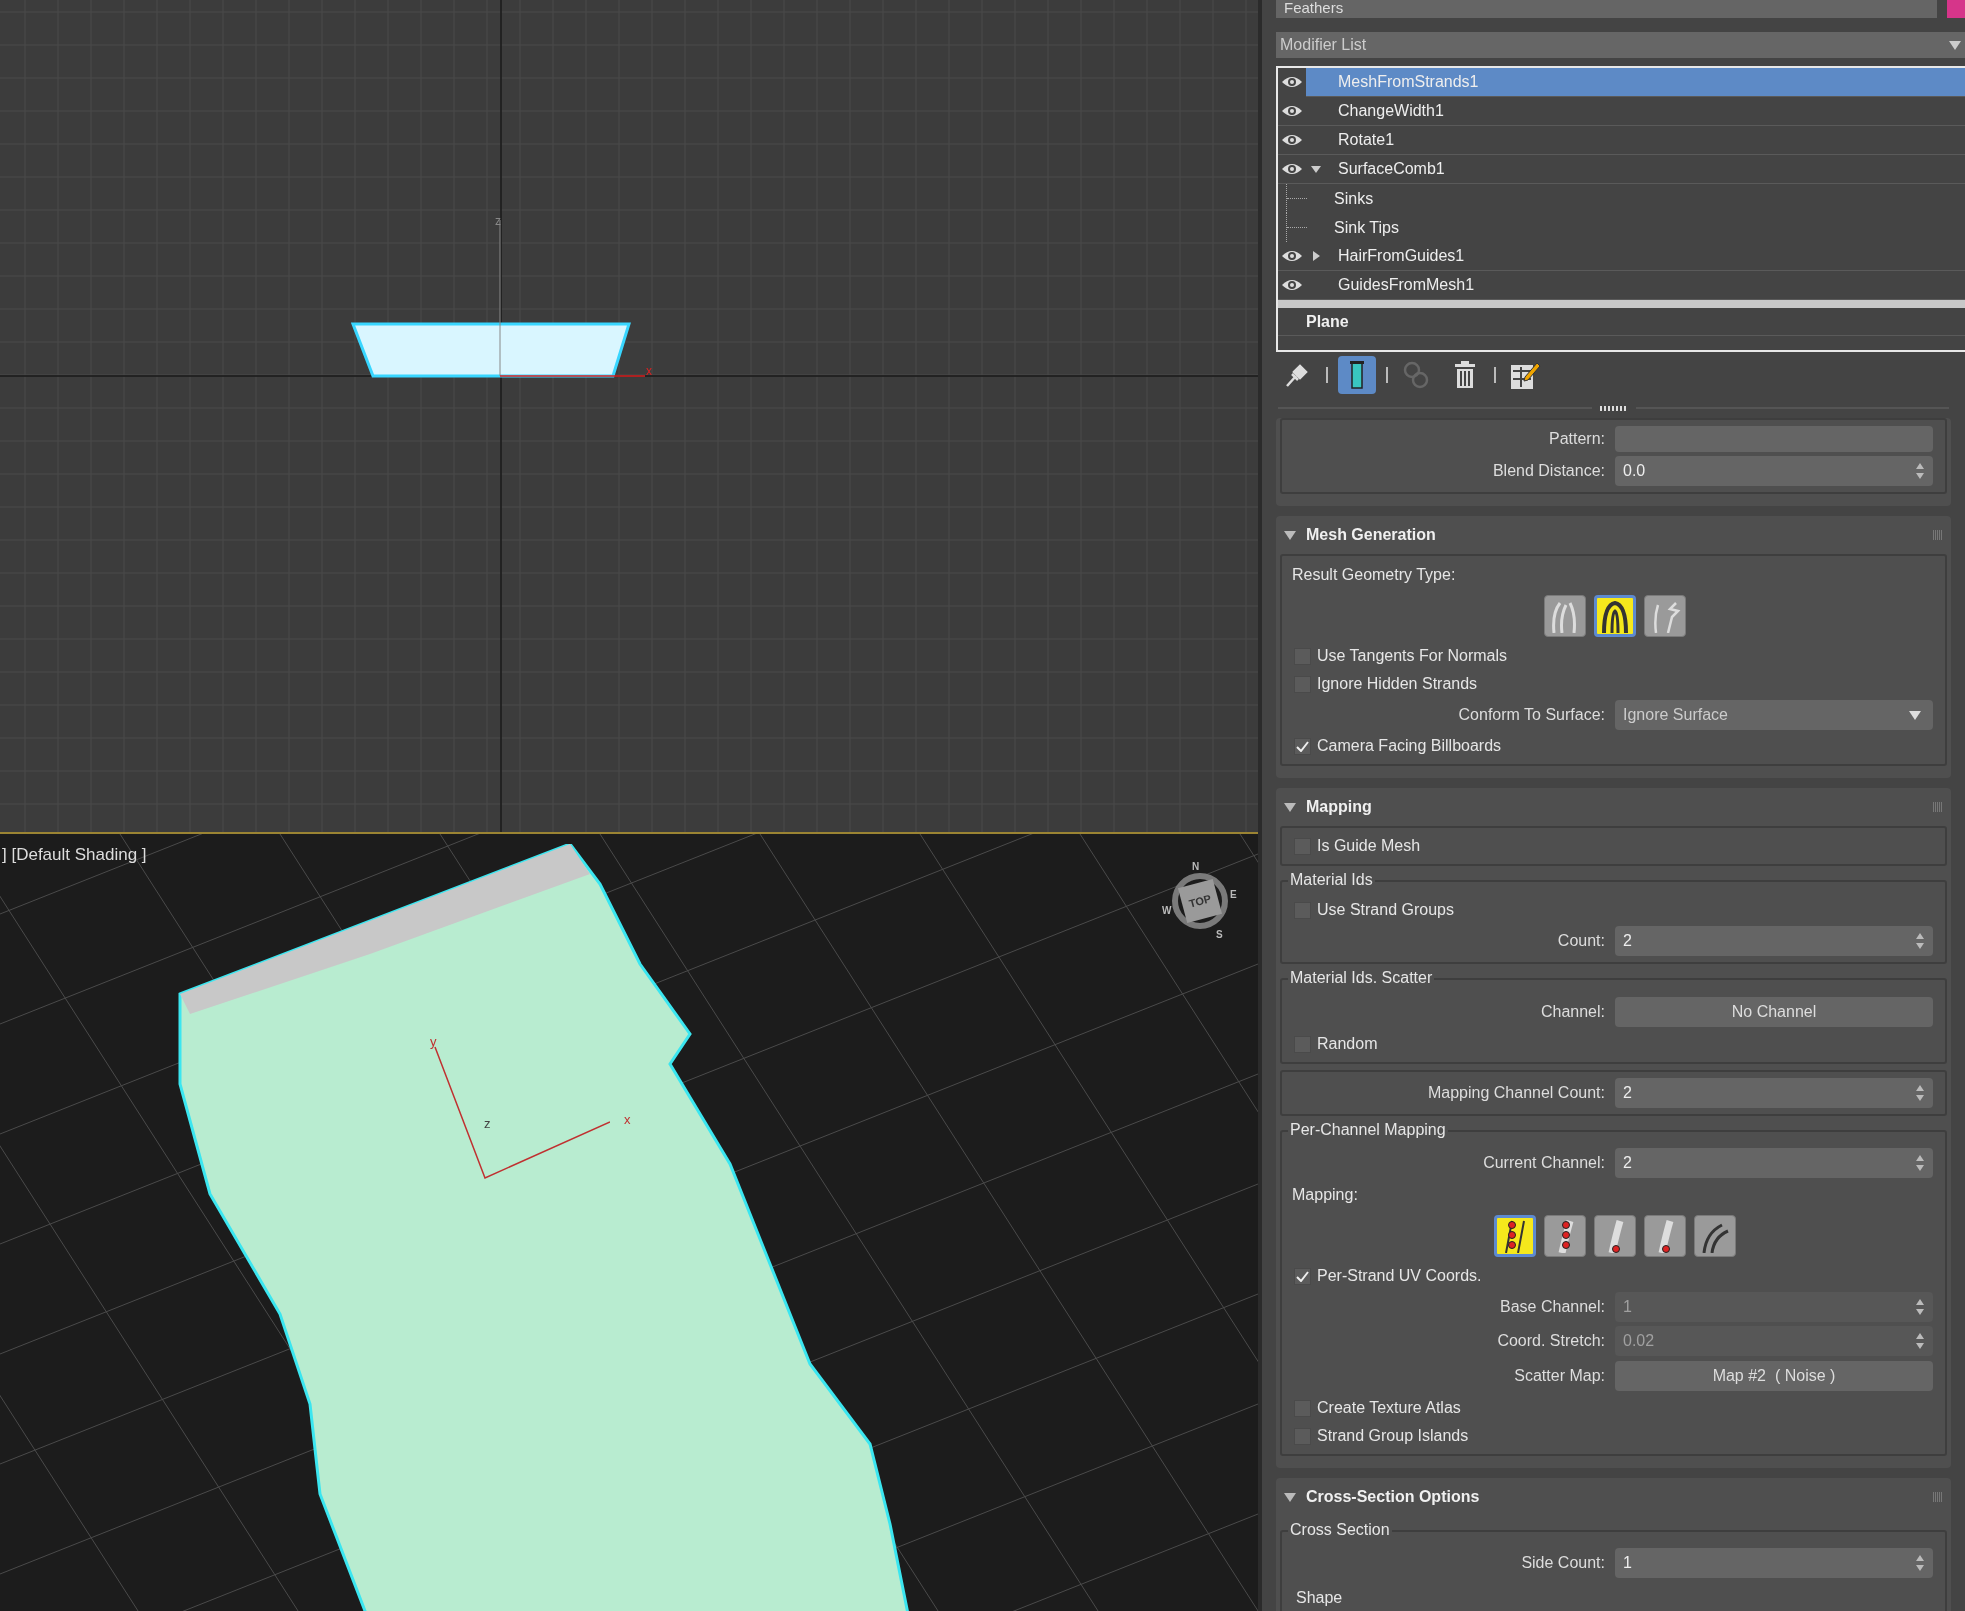  What do you see at coordinates (1390, 111) in the screenshot?
I see `modifier-name: ChangeWidth1` at bounding box center [1390, 111].